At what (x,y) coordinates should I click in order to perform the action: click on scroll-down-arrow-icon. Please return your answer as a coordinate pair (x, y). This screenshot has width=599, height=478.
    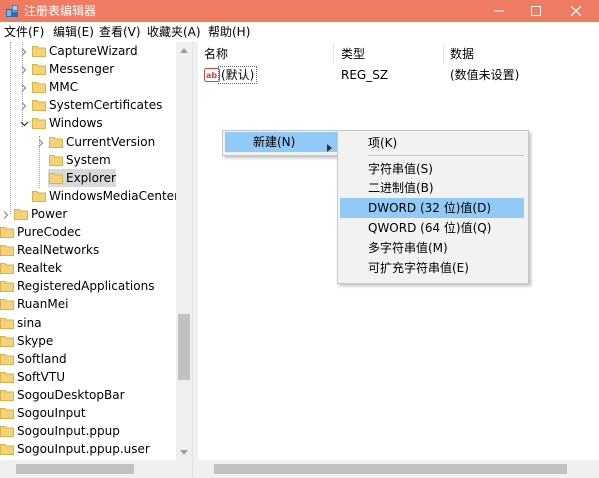
    Looking at the image, I should click on (184, 452).